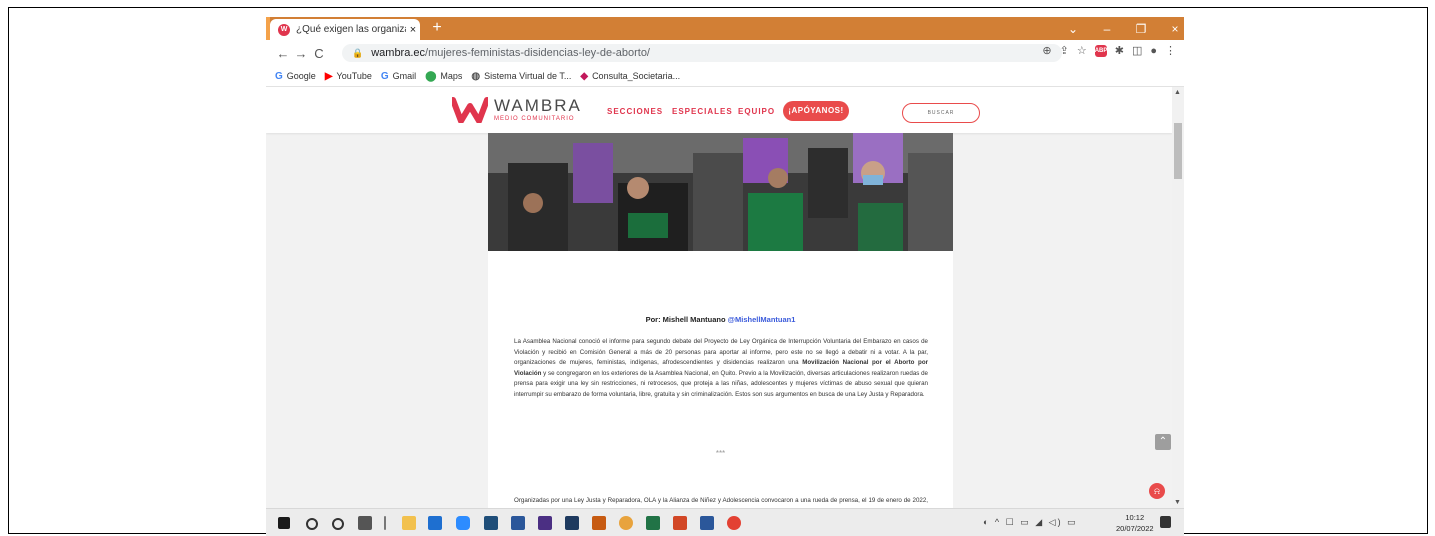 The width and height of the screenshot is (1435, 536). I want to click on illustrator-icon, so click(599, 523).